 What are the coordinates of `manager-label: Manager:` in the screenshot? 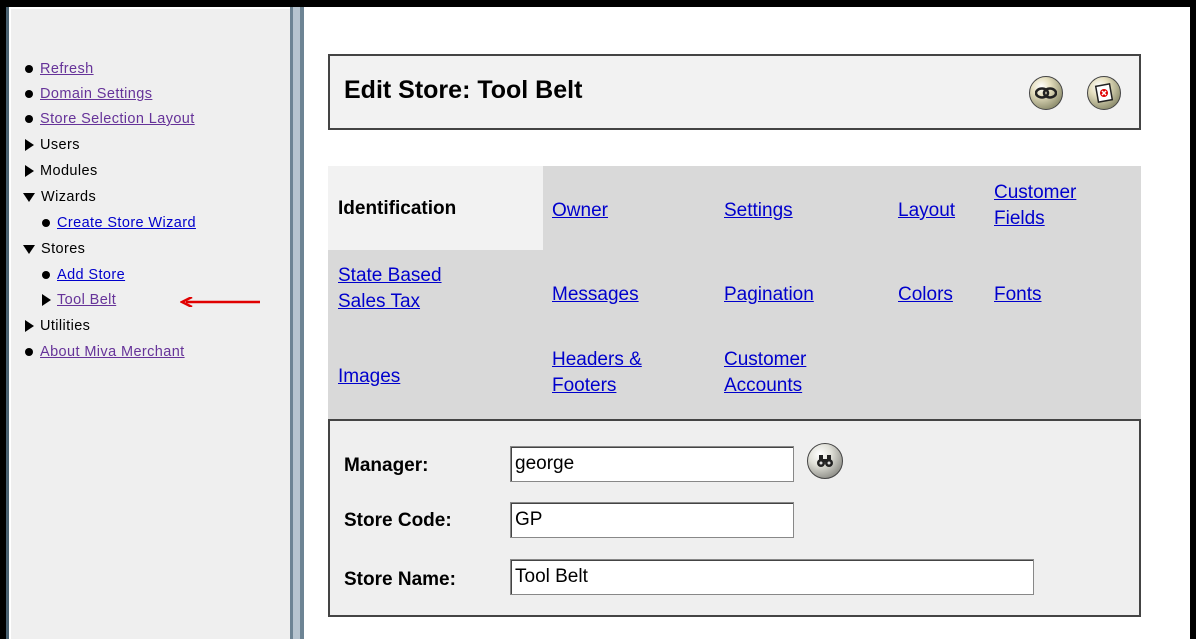 It's located at (386, 465).